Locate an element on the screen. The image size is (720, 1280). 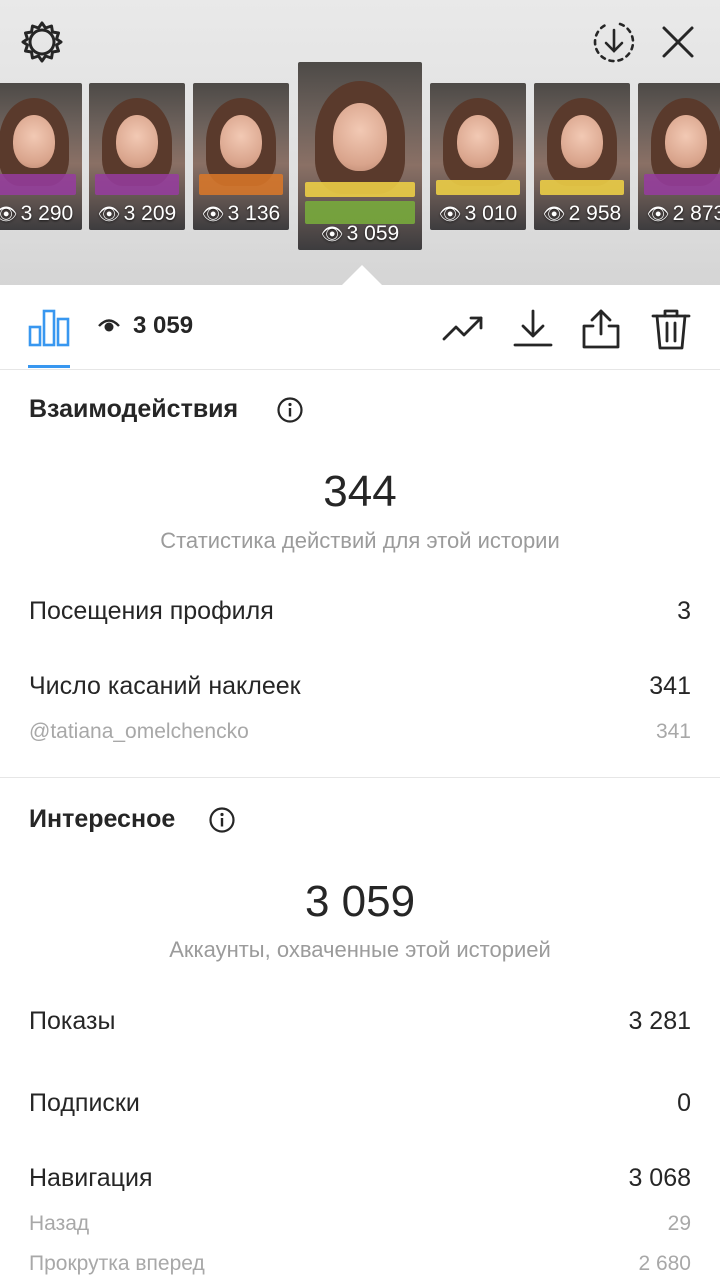
stat-label: @tatiana_omelchencko is located at coordinates (139, 731).